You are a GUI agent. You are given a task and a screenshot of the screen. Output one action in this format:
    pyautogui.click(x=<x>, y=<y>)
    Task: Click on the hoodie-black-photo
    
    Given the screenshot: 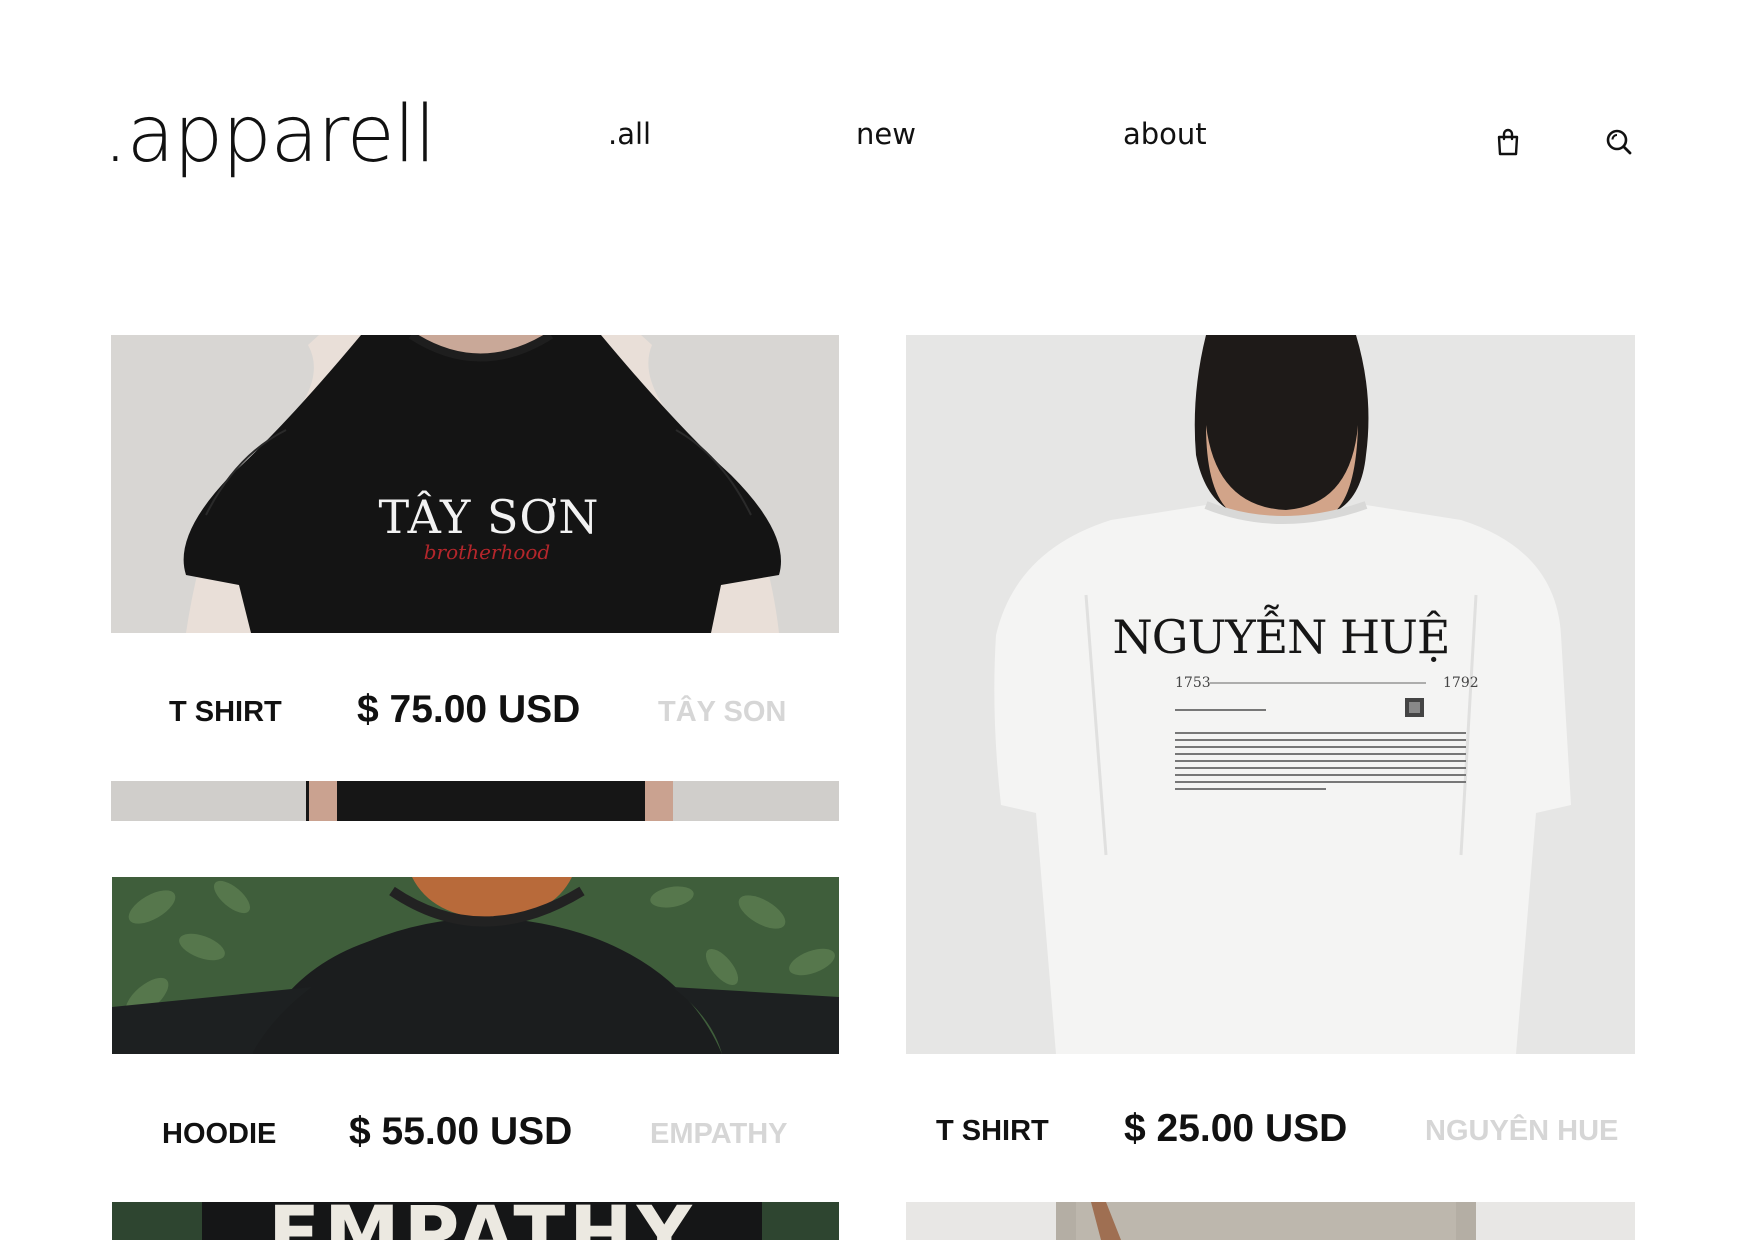 What is the action you would take?
    pyautogui.click(x=475, y=965)
    